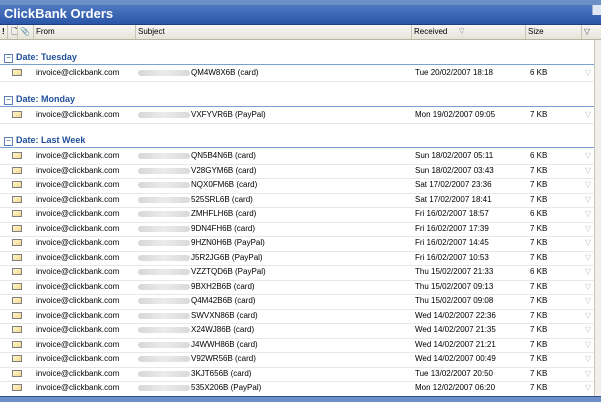  I want to click on received-header-label: Received, so click(431, 31).